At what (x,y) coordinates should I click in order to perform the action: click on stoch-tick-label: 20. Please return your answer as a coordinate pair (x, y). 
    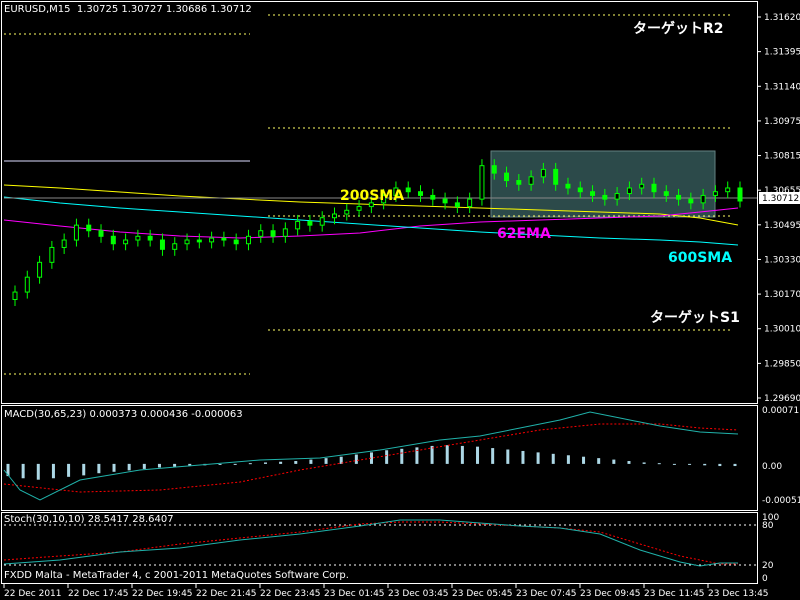
    Looking at the image, I should click on (768, 566).